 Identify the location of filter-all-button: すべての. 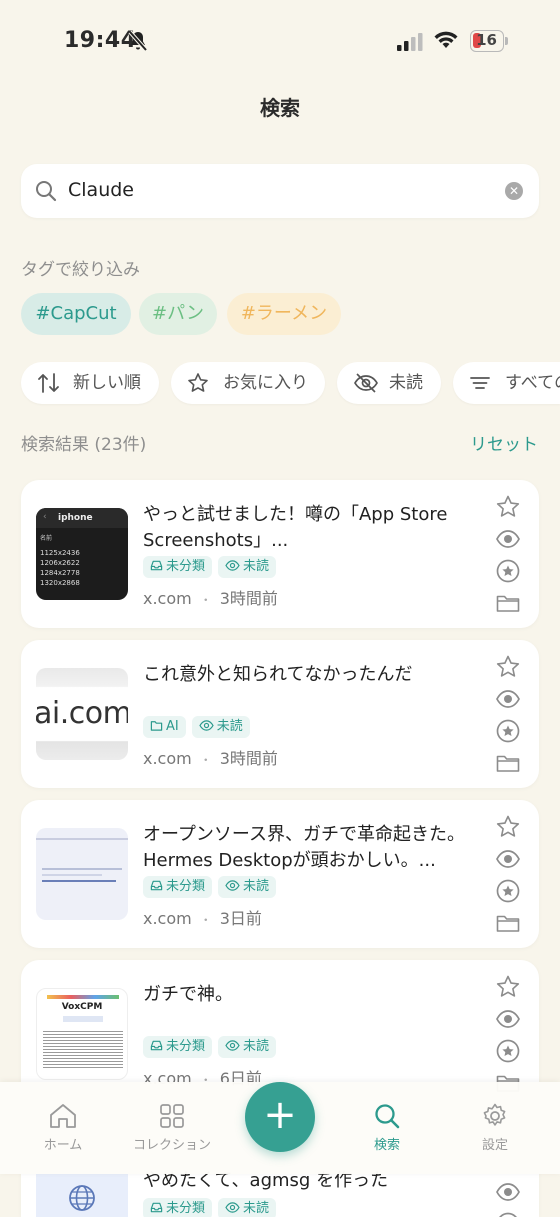
(506, 383).